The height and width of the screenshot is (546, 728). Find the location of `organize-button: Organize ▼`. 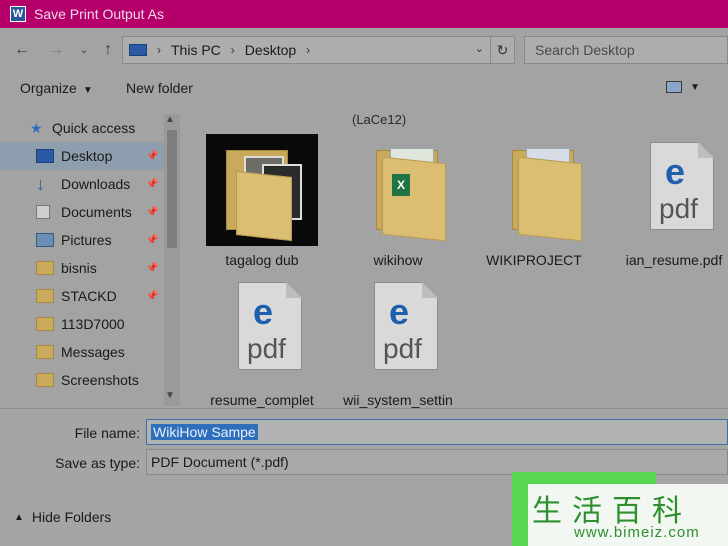

organize-button: Organize ▼ is located at coordinates (56, 88).